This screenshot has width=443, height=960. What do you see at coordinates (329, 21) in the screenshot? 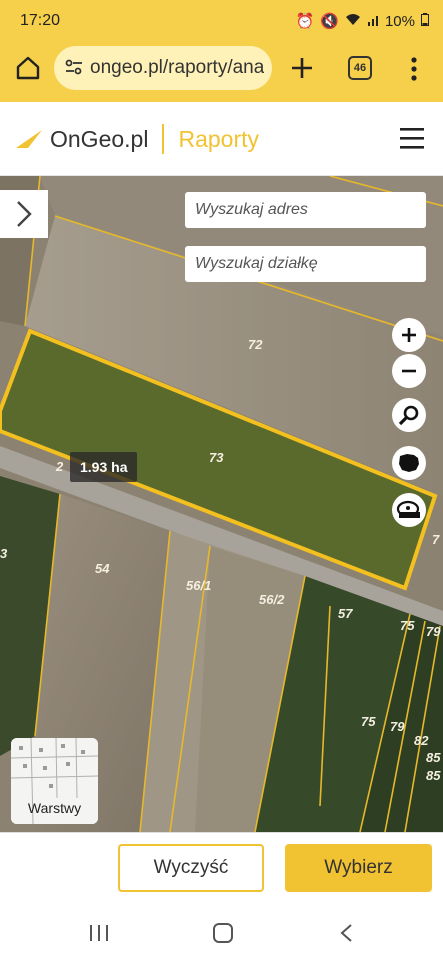
I see `mute-icon: 🔇` at bounding box center [329, 21].